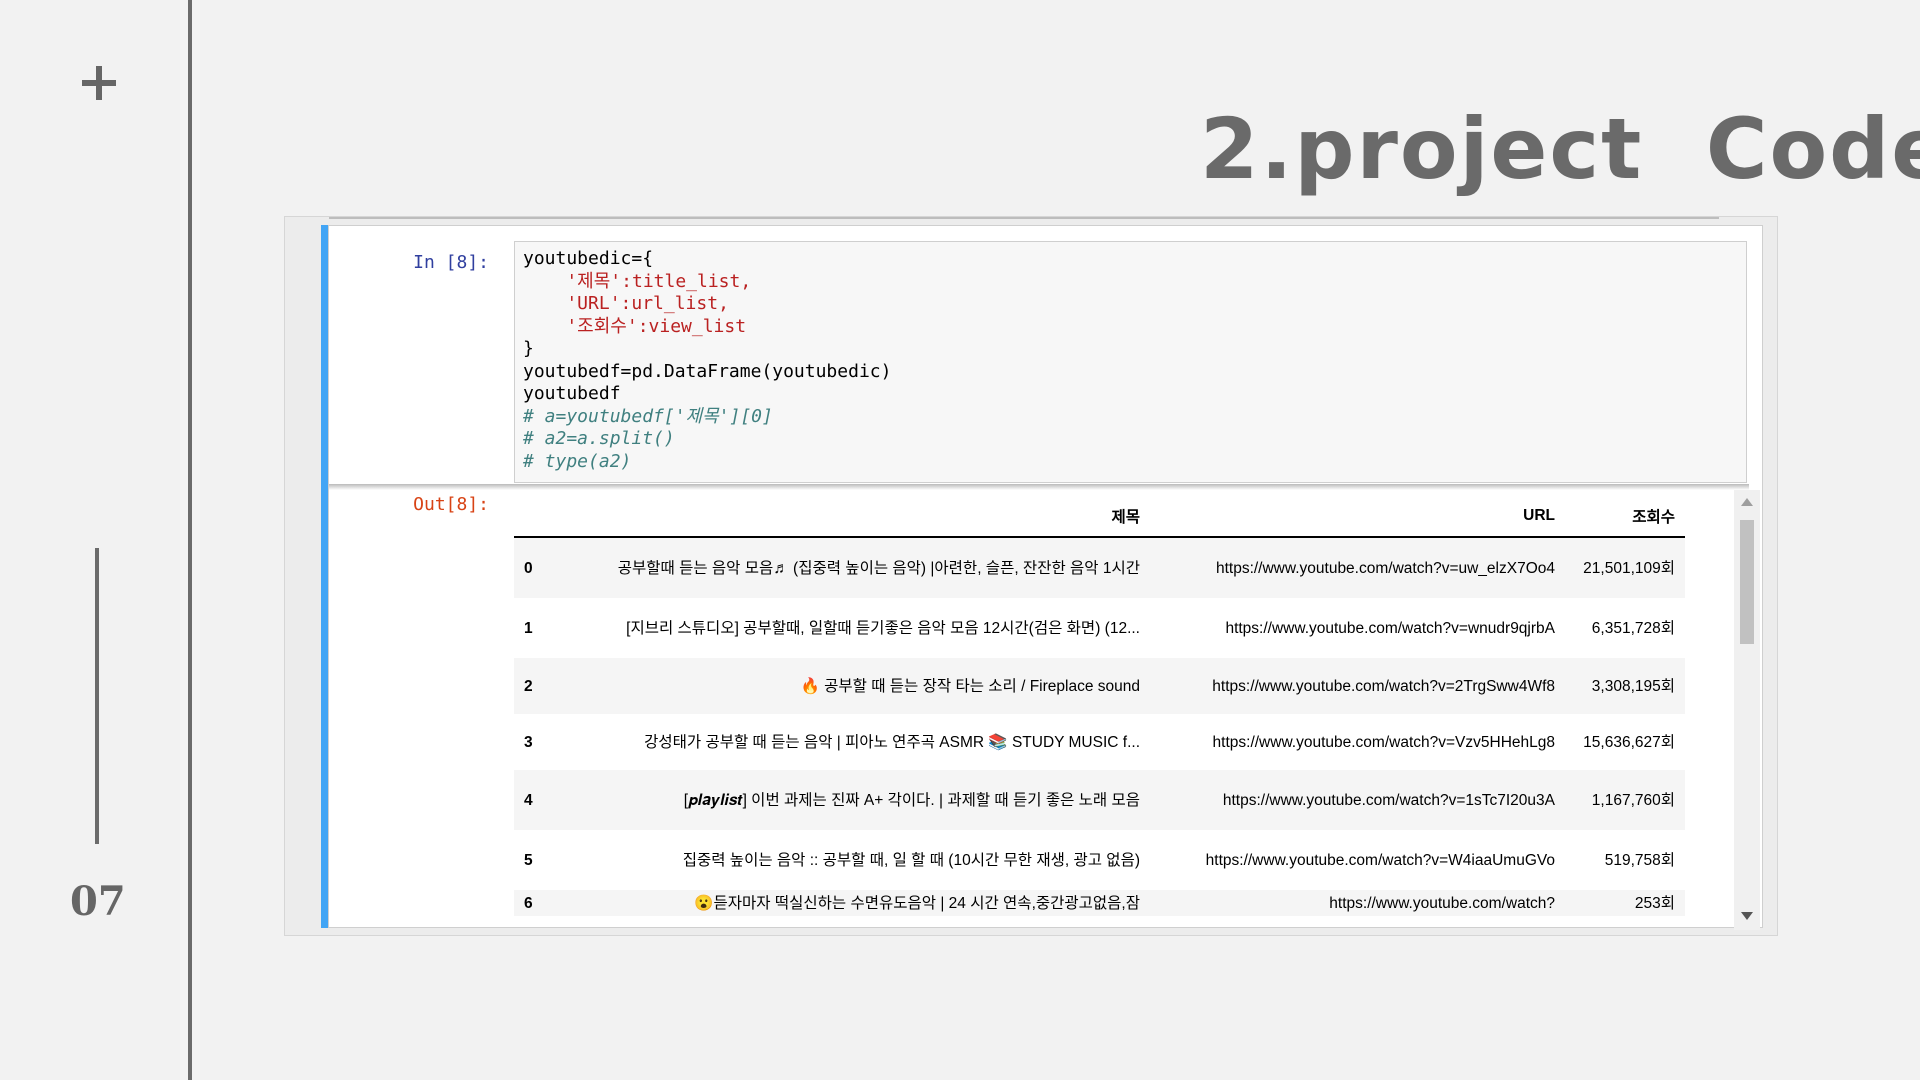  Describe the element at coordinates (528, 628) in the screenshot. I see `row-index: 1` at that location.